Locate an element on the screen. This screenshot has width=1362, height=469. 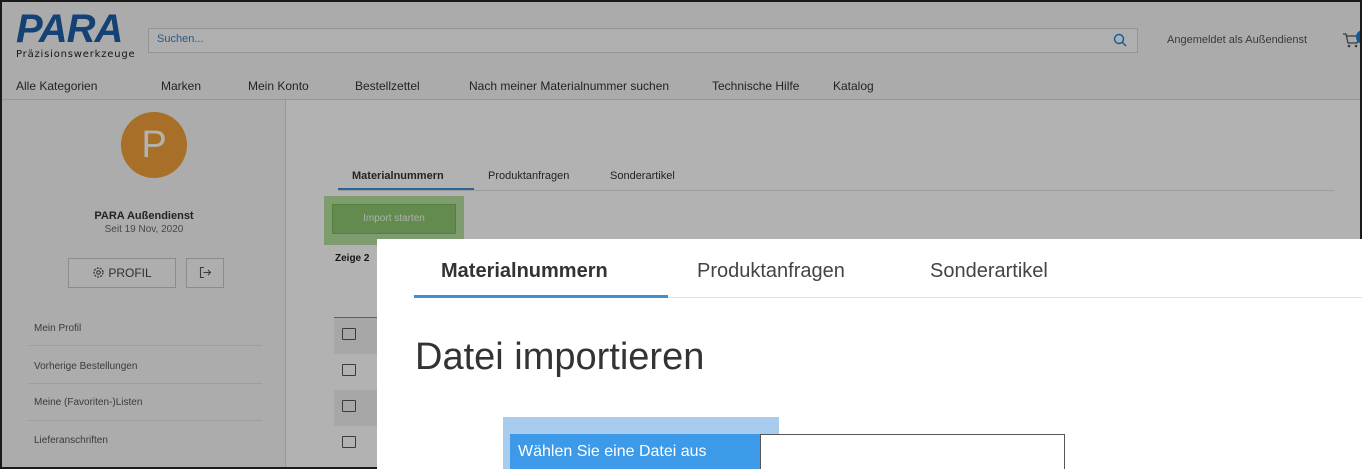
nav-item-my-account: Mein Konto is located at coordinates (278, 86).